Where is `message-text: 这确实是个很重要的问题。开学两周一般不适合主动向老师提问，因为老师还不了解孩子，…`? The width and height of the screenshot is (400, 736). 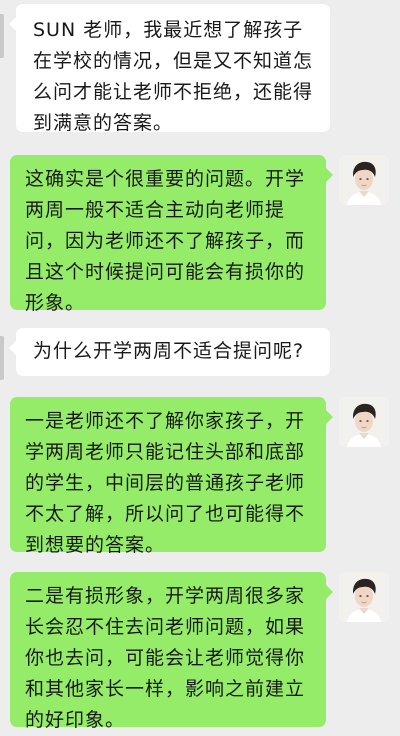 message-text: 这确实是个很重要的问题。开学两周一般不适合主动向老师提问，因为老师还不了解孩子，… is located at coordinates (165, 241).